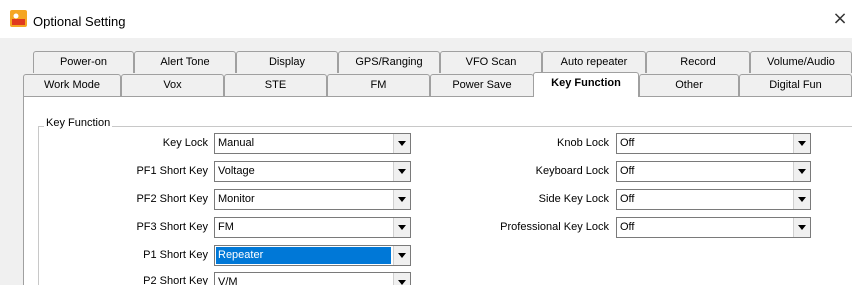 Image resolution: width=852 pixels, height=285 pixels. What do you see at coordinates (698, 62) in the screenshot?
I see `tab-record: Record` at bounding box center [698, 62].